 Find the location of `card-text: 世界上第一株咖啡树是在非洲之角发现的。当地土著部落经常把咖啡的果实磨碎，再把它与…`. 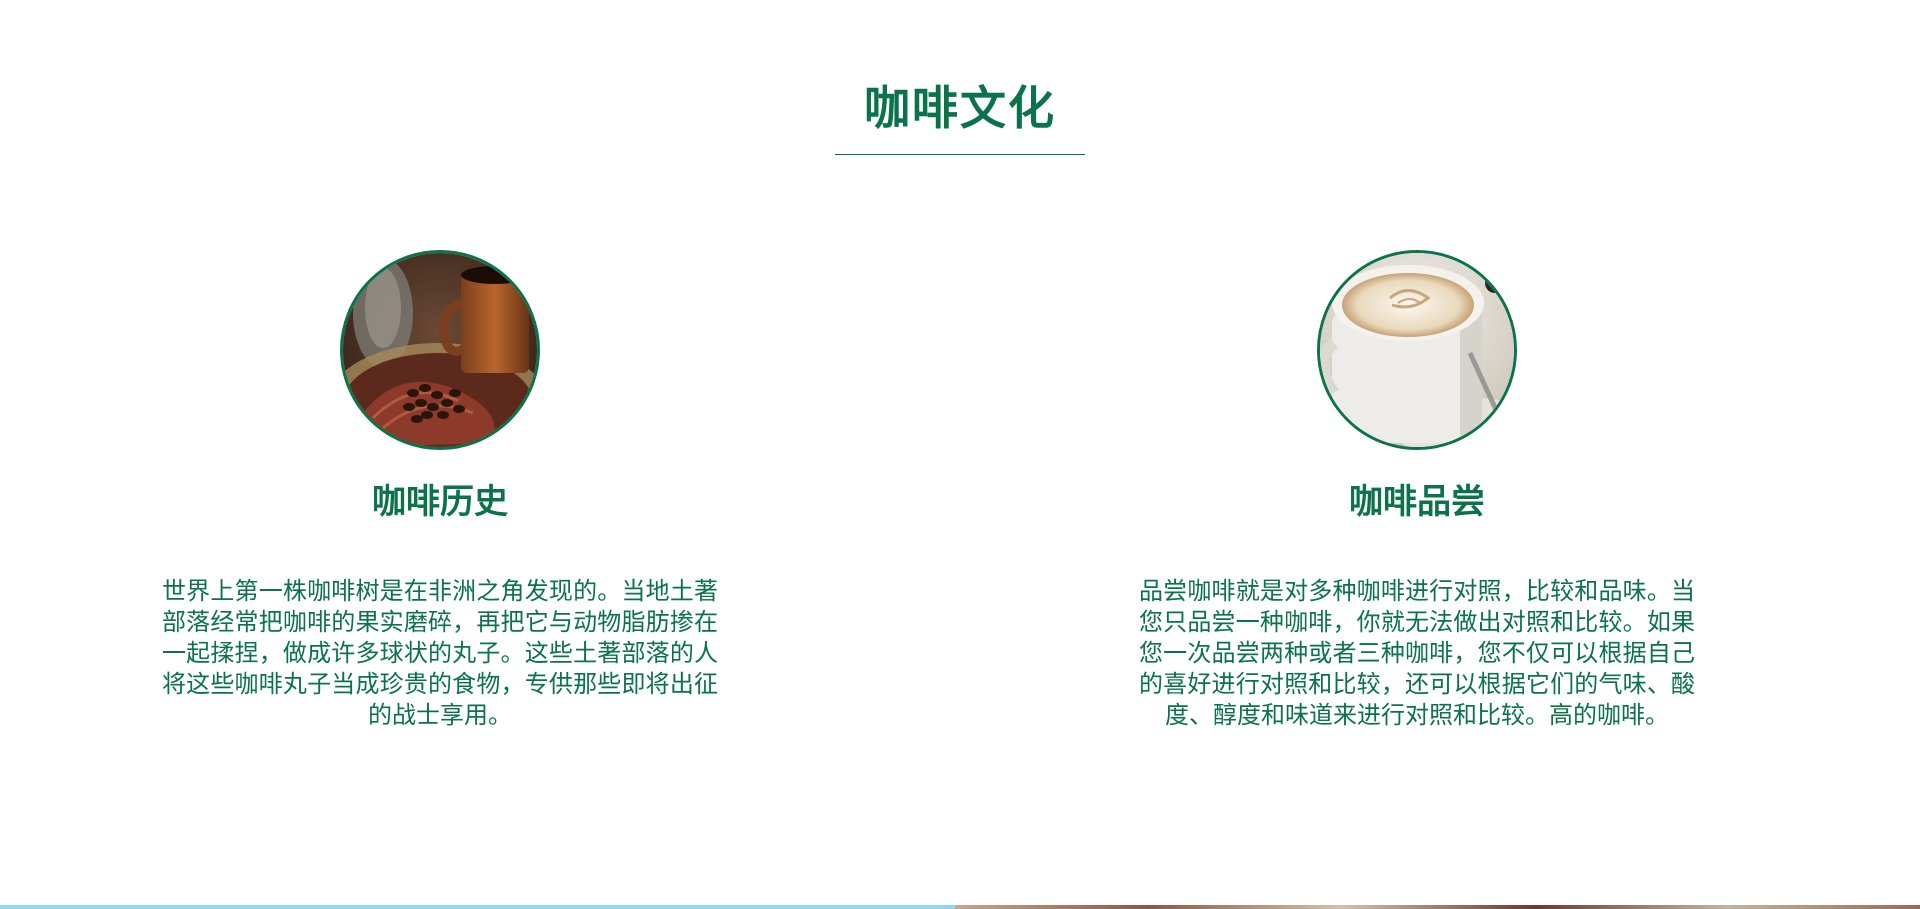

card-text: 世界上第一株咖啡树是在非洲之角发现的。当地土著部落经常把咖啡的果实磨碎，再把它与… is located at coordinates (440, 653).